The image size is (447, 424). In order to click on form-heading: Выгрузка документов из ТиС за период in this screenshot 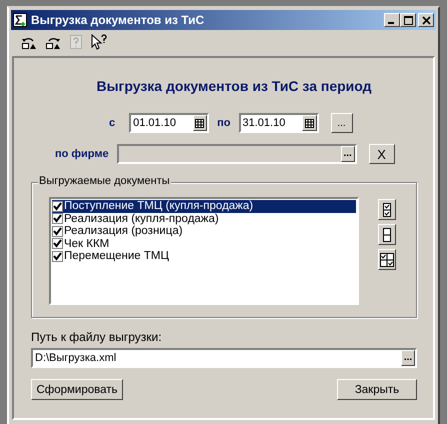, I will do `click(234, 86)`.